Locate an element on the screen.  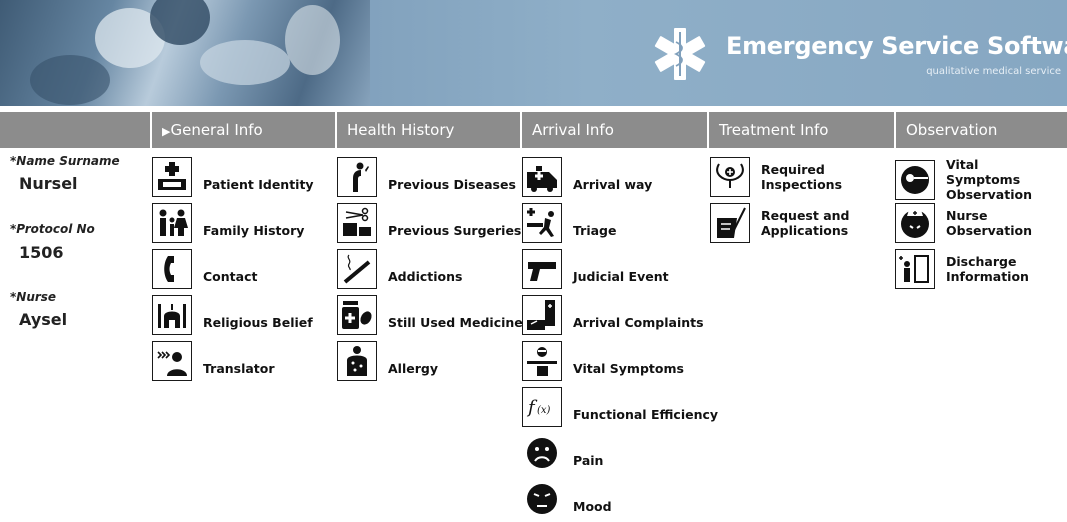
vital-symptoms-item: Vital Symptoms is located at coordinates (603, 361).